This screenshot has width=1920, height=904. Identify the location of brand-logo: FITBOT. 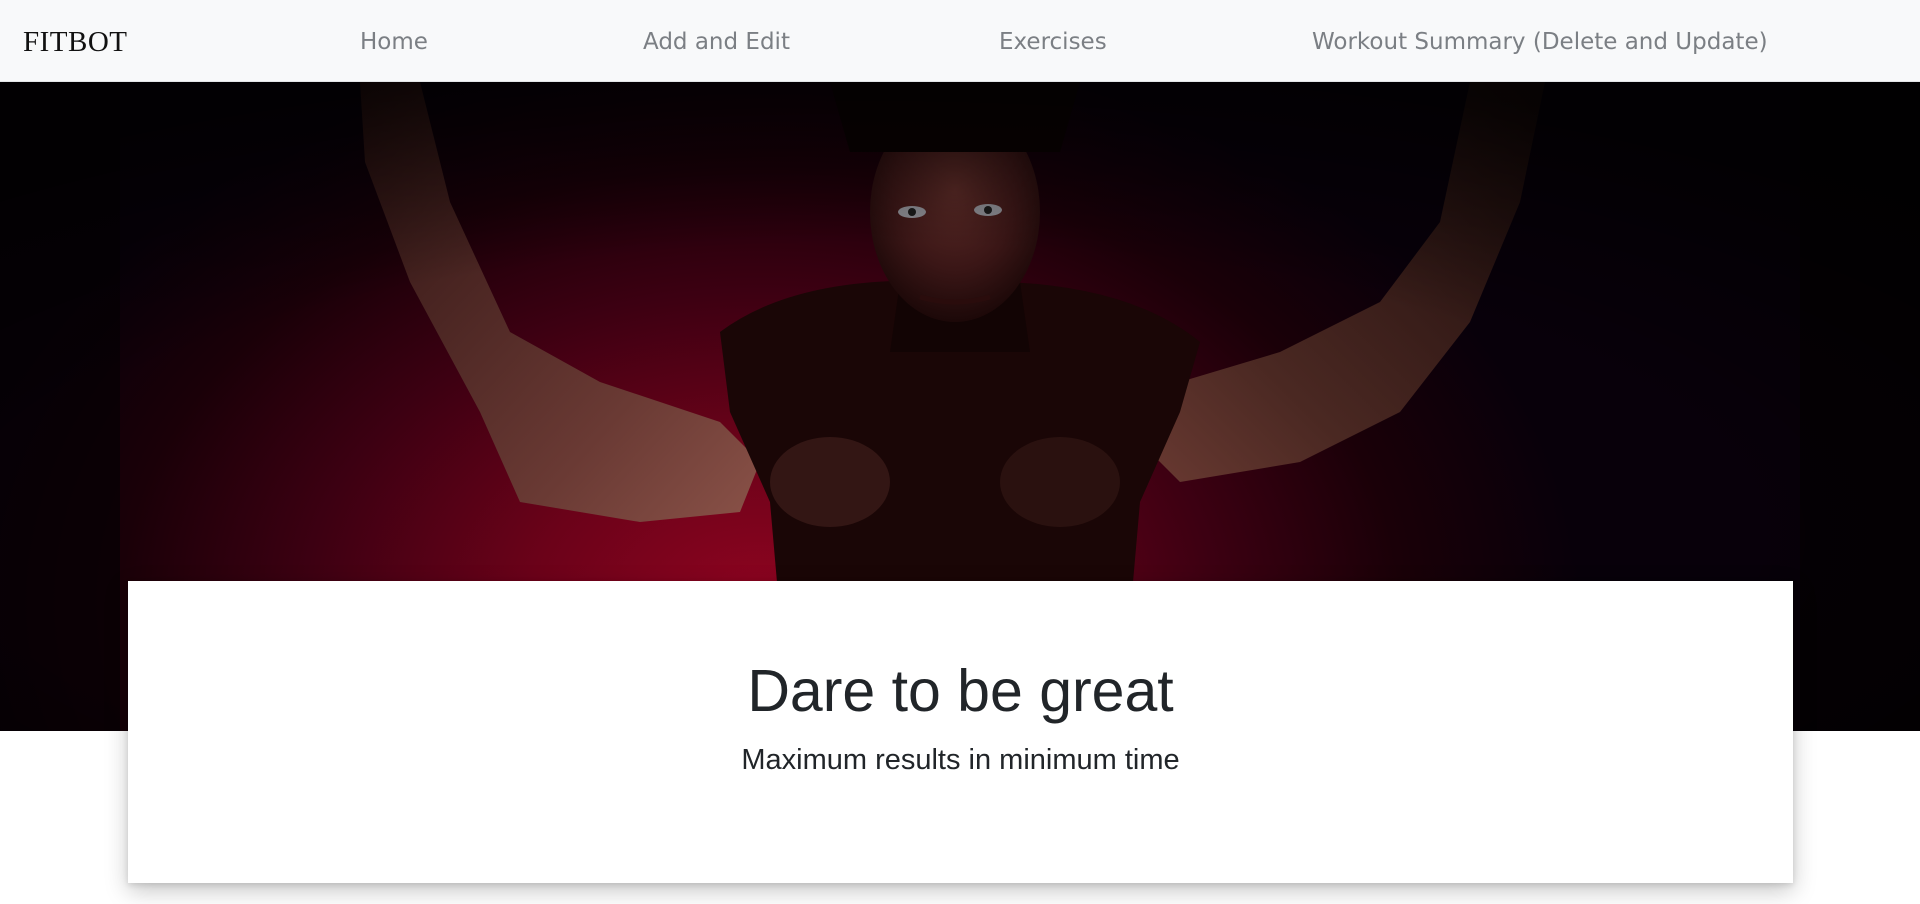
(75, 42).